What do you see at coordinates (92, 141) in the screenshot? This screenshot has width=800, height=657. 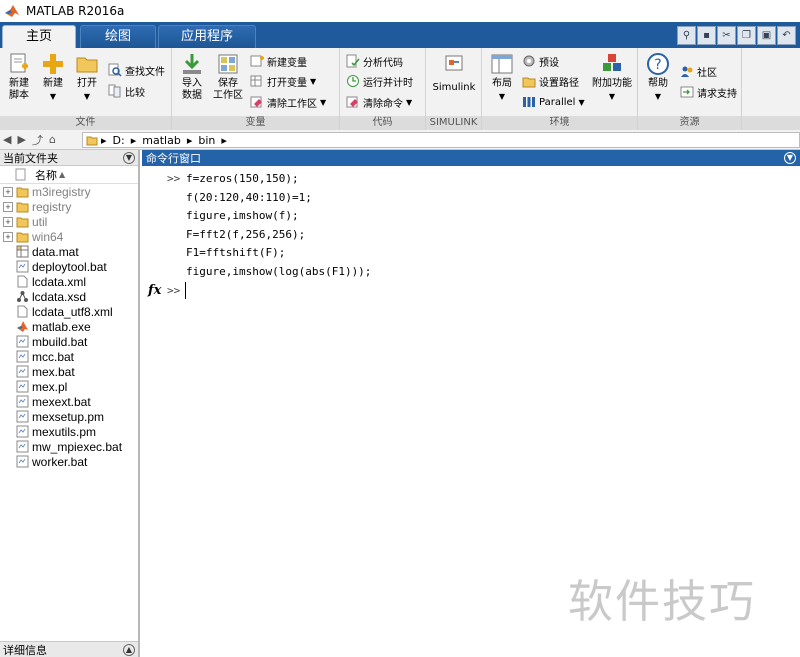 I see `folder-icon` at bounding box center [92, 141].